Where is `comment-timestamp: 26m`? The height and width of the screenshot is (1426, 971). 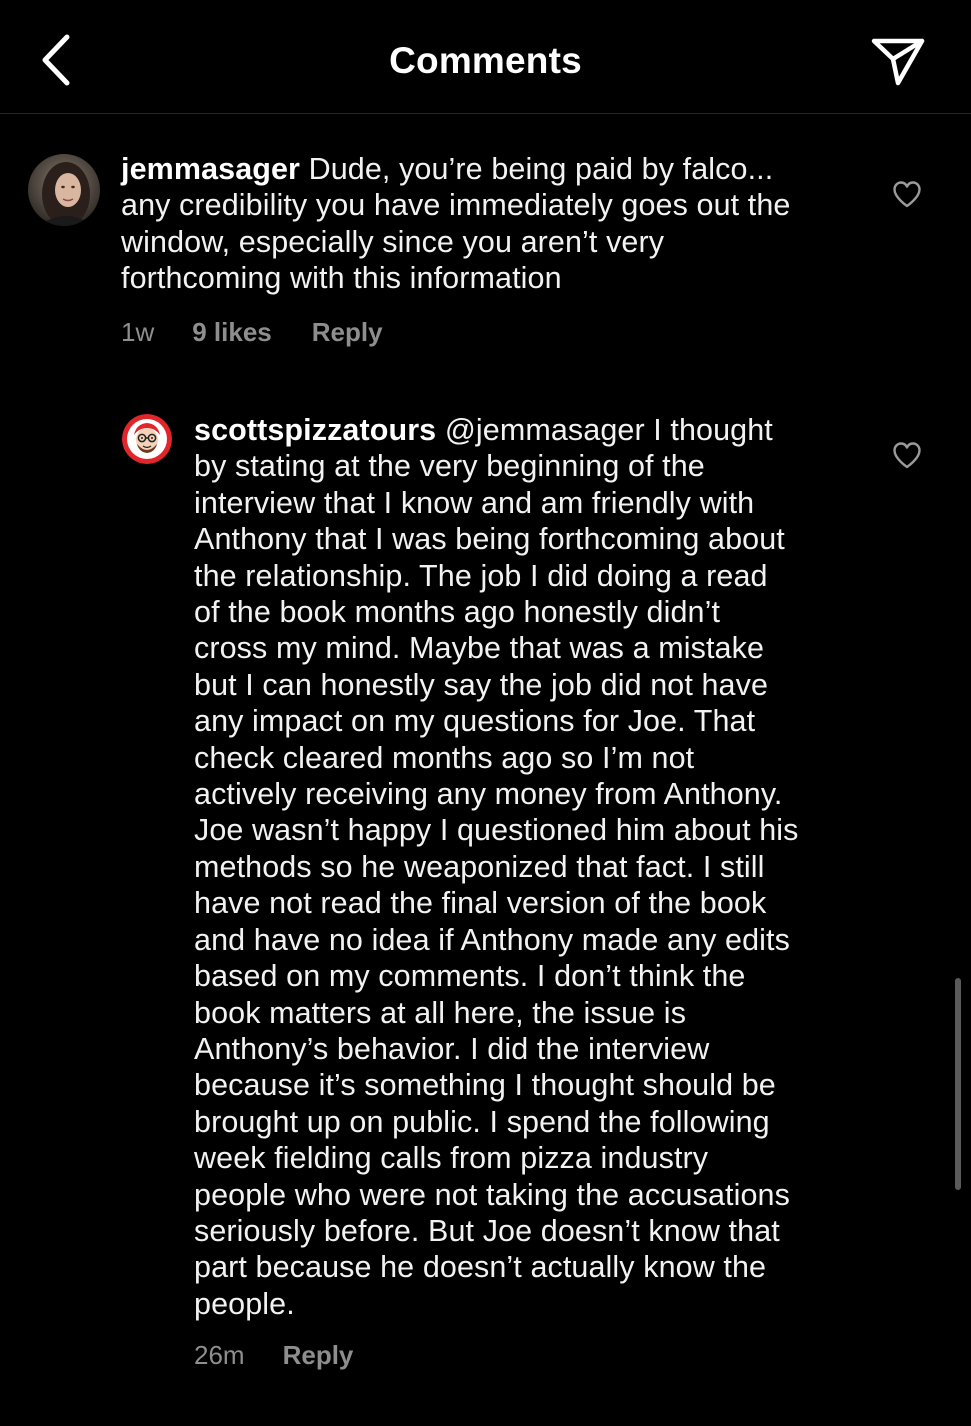
comment-timestamp: 26m is located at coordinates (219, 1354).